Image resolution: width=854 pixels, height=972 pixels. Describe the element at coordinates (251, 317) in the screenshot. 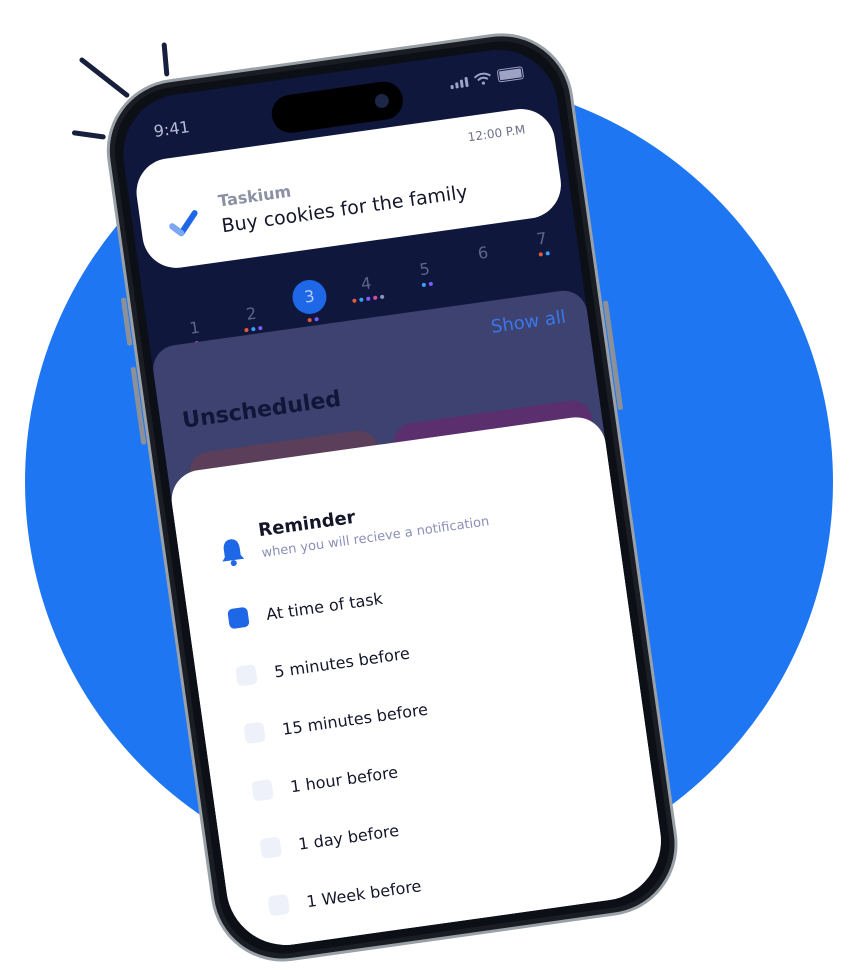

I see `day-2: 2` at that location.